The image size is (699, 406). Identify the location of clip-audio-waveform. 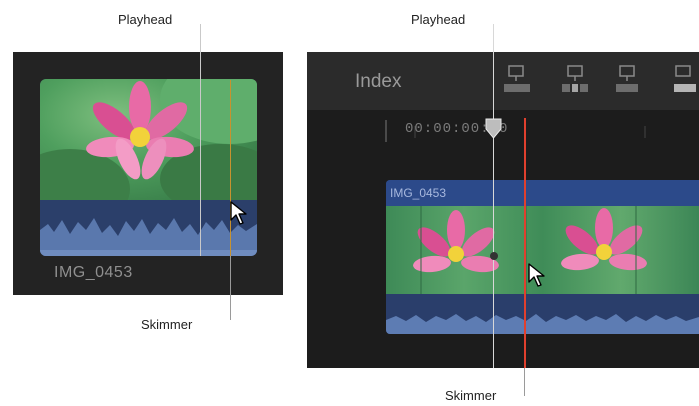
(542, 314).